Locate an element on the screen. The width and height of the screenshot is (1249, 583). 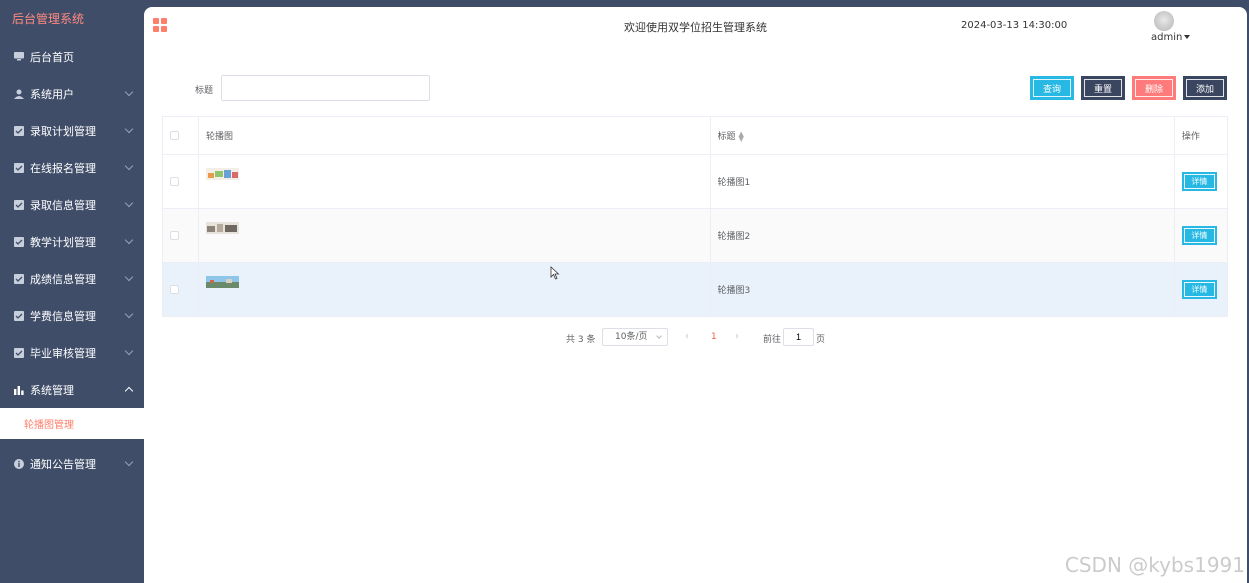
search-title-label: 标题 is located at coordinates (204, 91).